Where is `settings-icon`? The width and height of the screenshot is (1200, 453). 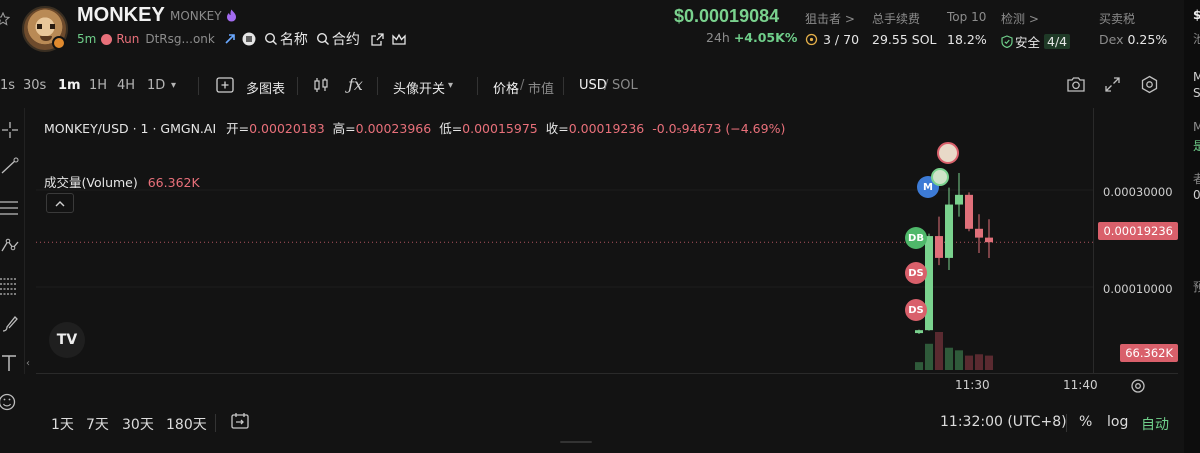
settings-icon is located at coordinates (1149, 86).